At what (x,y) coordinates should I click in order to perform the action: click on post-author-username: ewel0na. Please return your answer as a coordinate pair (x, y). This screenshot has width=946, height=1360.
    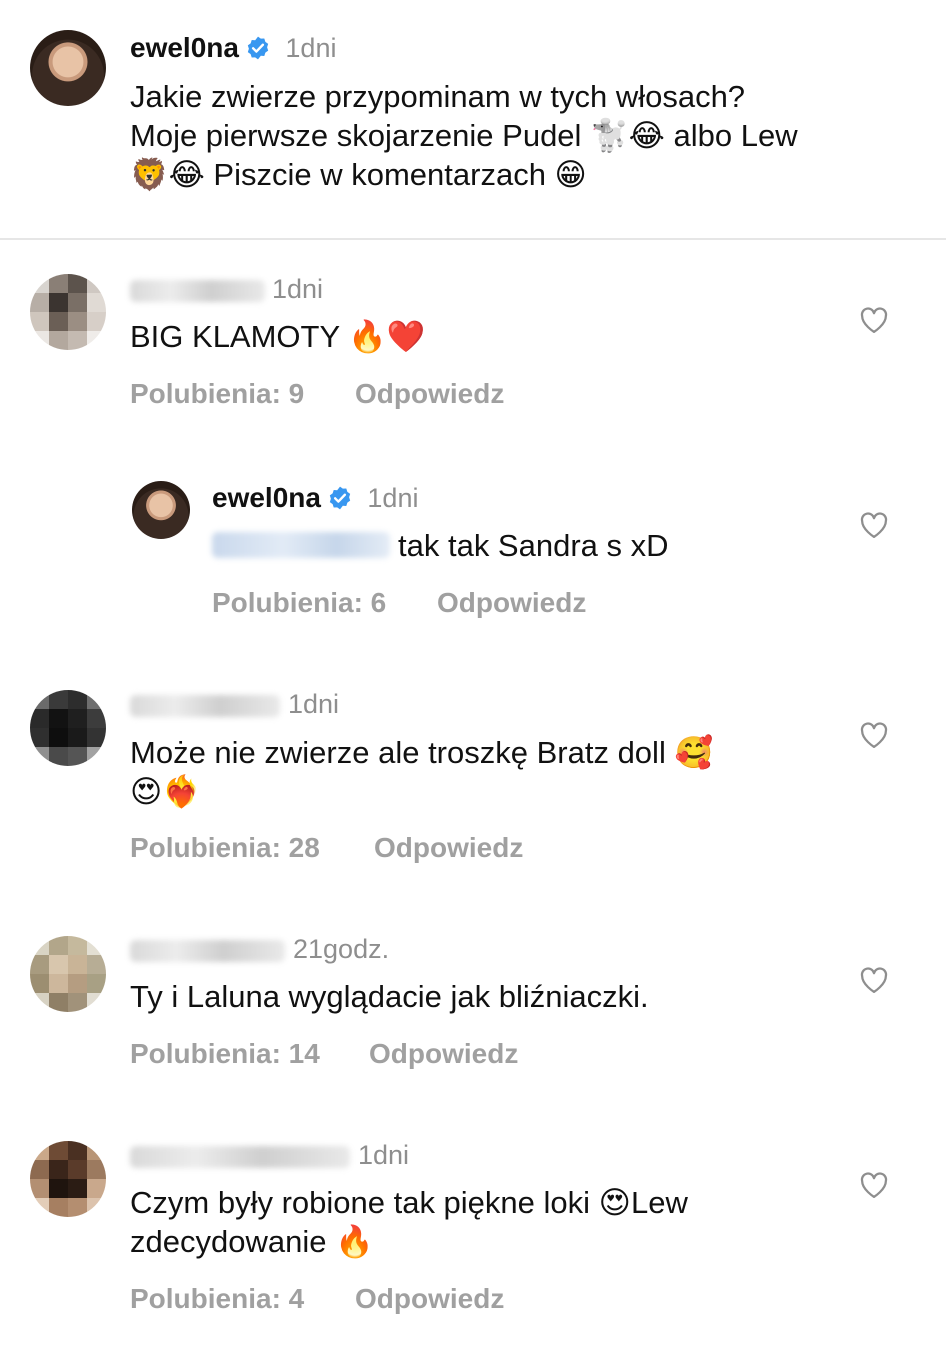
    Looking at the image, I should click on (184, 47).